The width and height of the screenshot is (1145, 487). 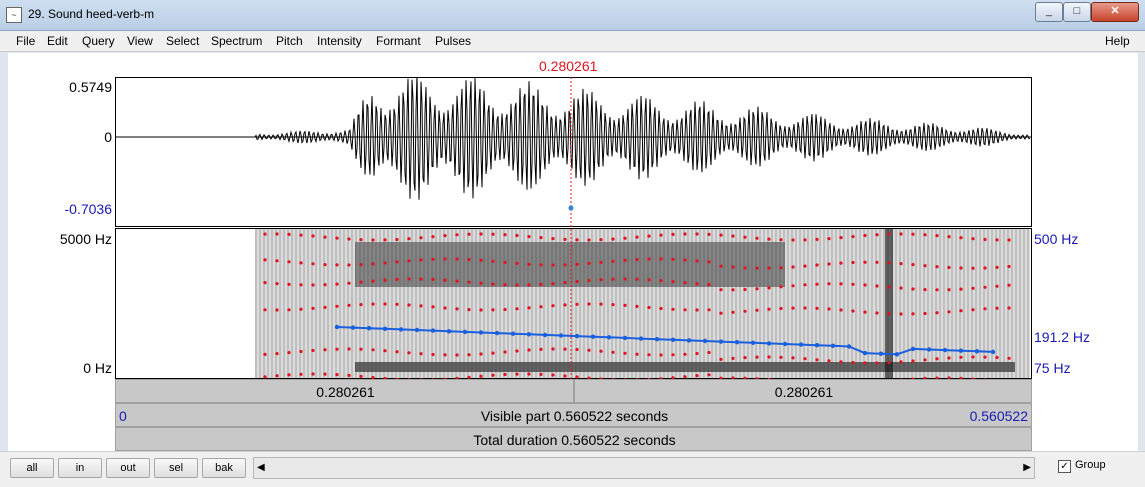 I want to click on minimize-button: _, so click(x=1049, y=12).